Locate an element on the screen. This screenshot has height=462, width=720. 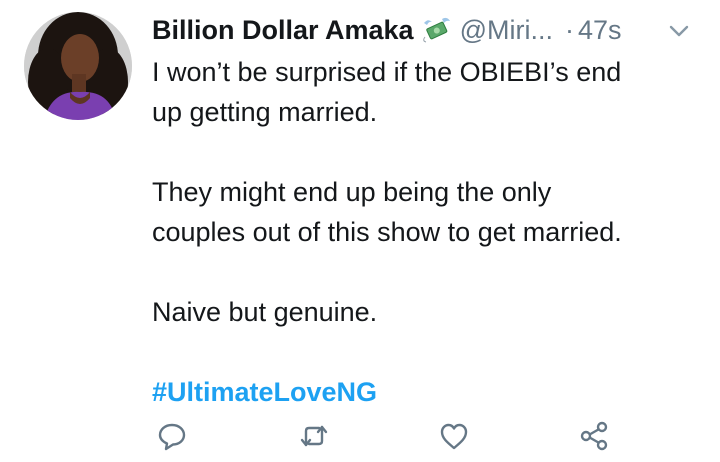
like-icon is located at coordinates (454, 436).